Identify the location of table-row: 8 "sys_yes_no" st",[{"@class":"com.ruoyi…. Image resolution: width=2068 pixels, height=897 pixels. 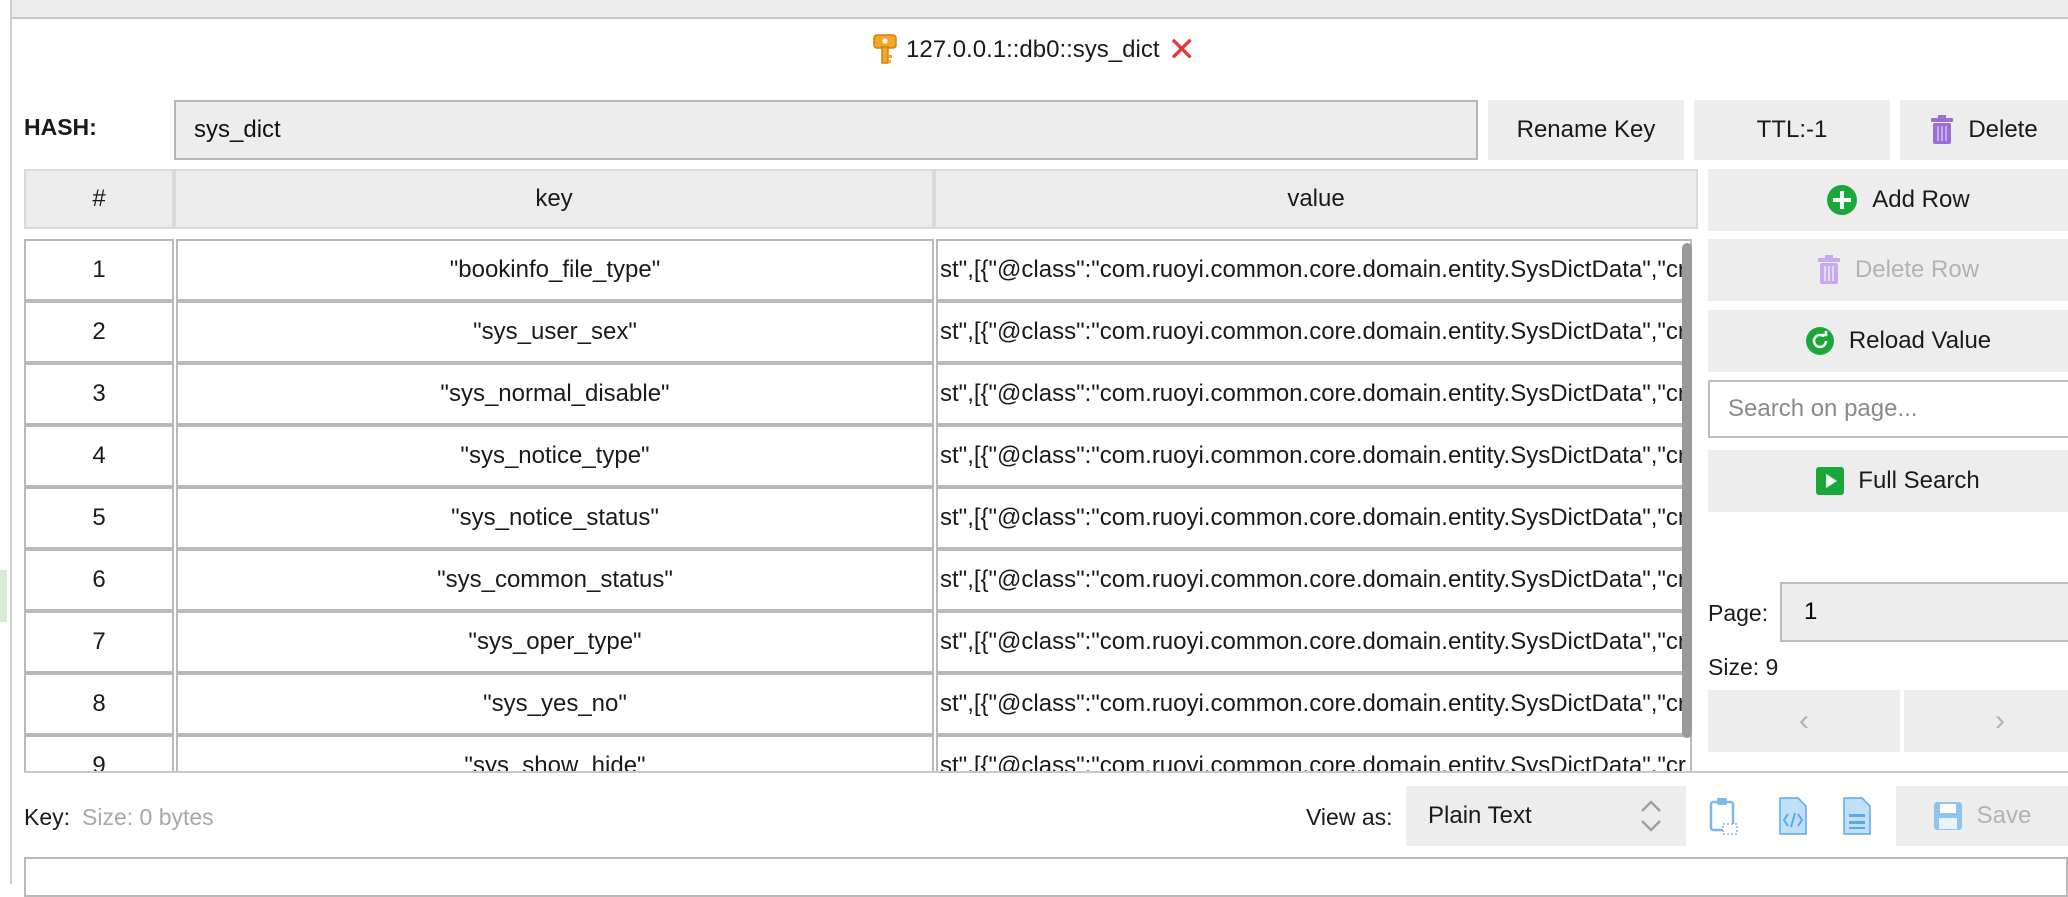
(861, 704).